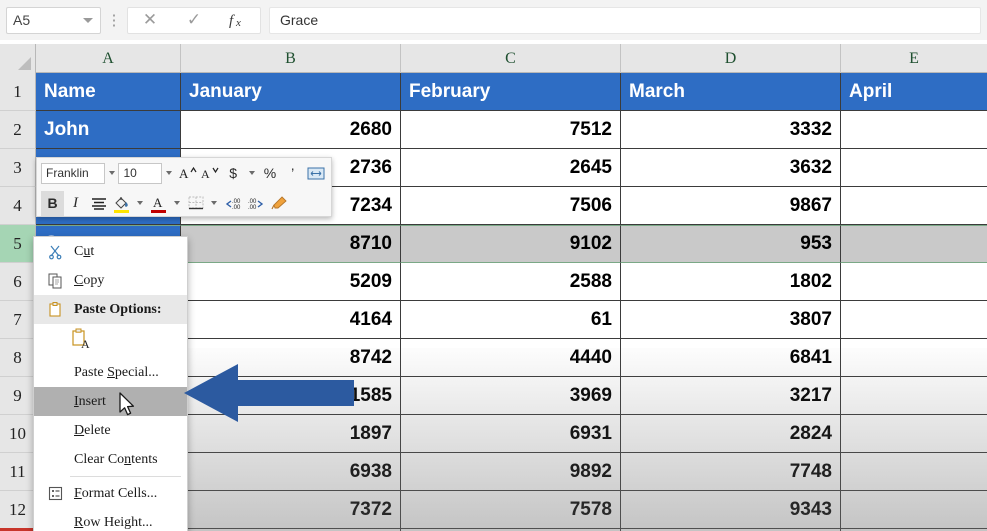 This screenshot has width=987, height=531. Describe the element at coordinates (255, 203) in the screenshot. I see `increase-decimal-icon: .00.00` at that location.